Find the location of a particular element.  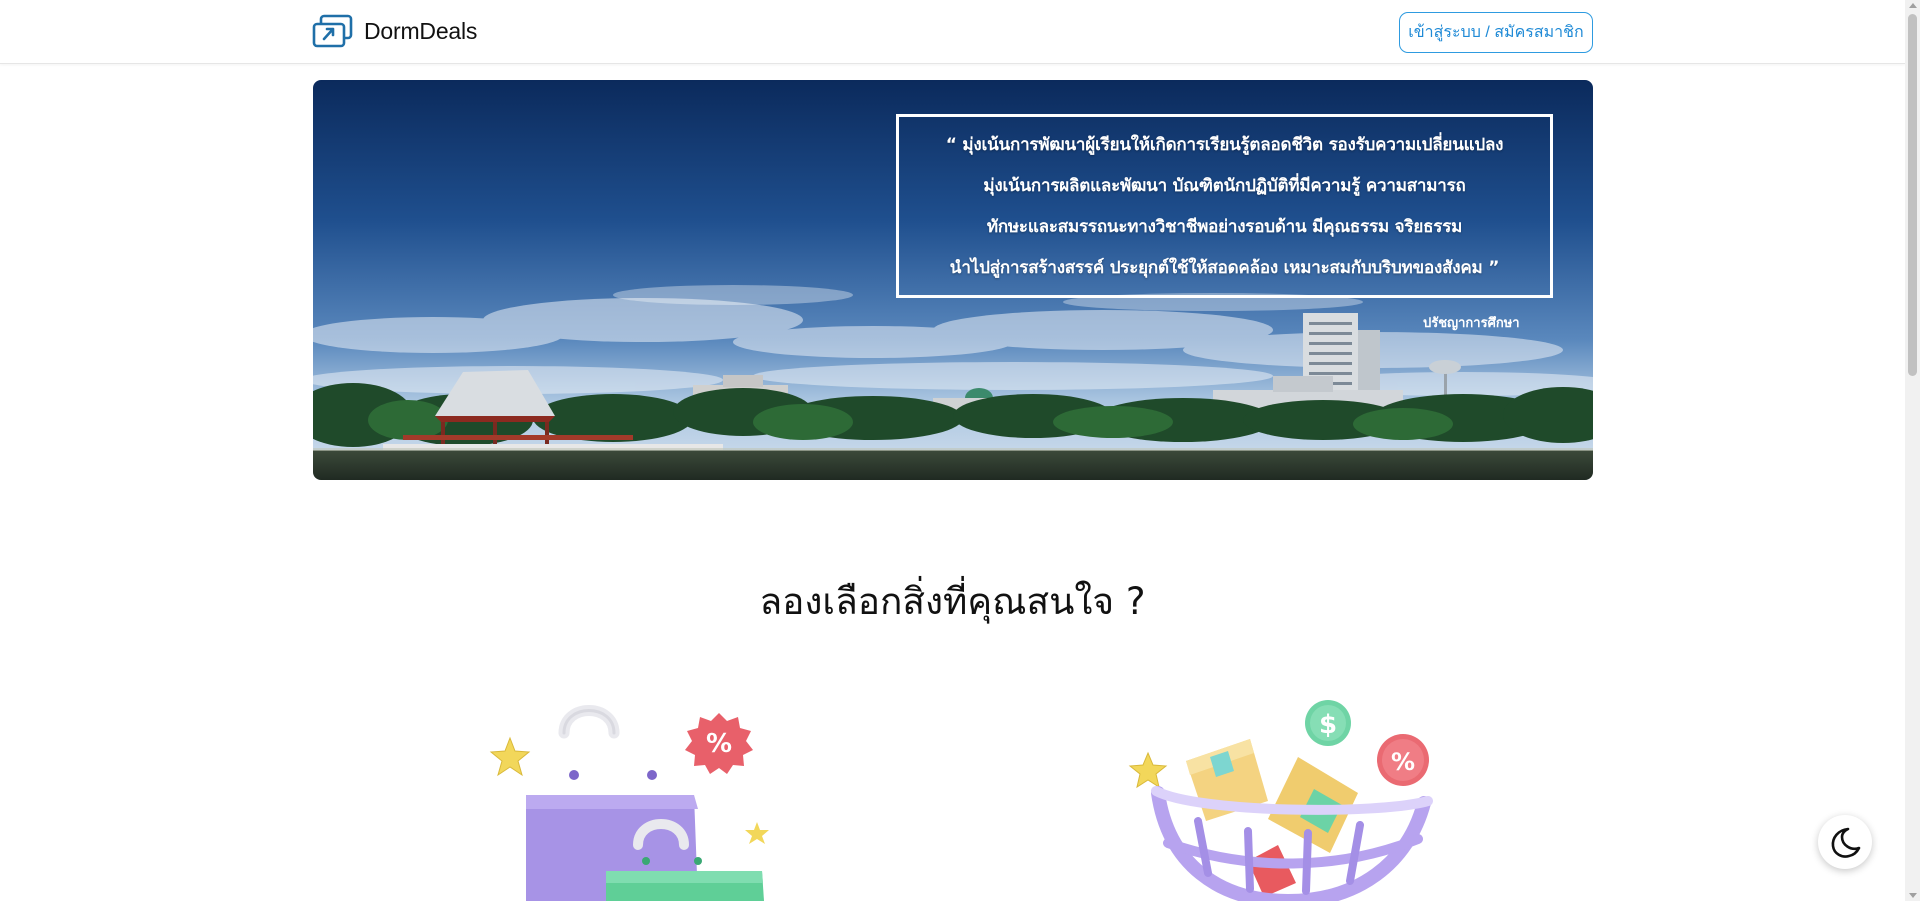

moon-icon is located at coordinates (1846, 842).